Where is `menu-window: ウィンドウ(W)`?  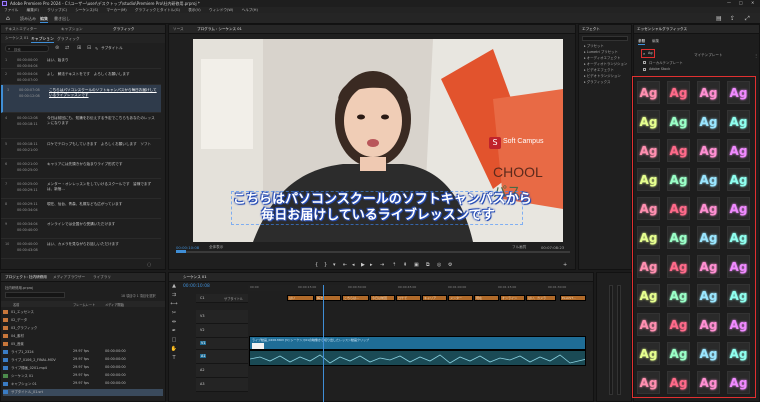 menu-window: ウィンドウ(W) is located at coordinates (221, 10).